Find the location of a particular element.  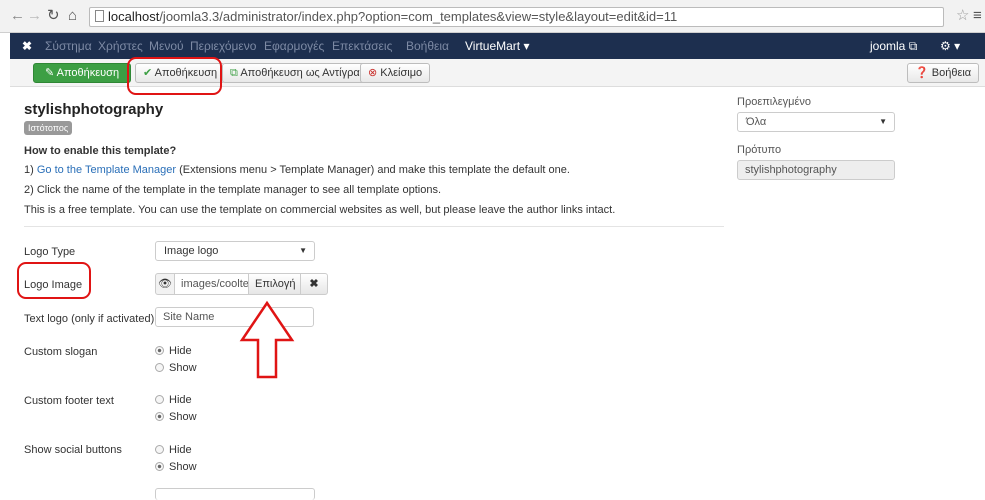

menu-help: Βοήθεια is located at coordinates (427, 46).